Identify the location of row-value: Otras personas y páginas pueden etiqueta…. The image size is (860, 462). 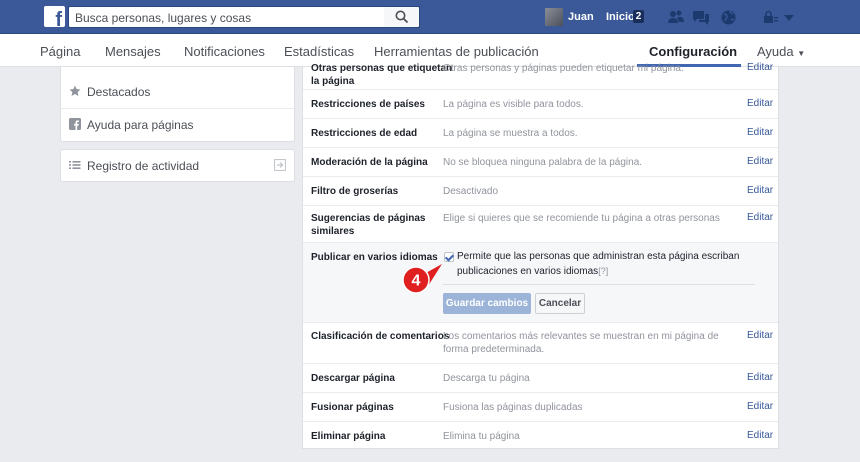
(563, 68).